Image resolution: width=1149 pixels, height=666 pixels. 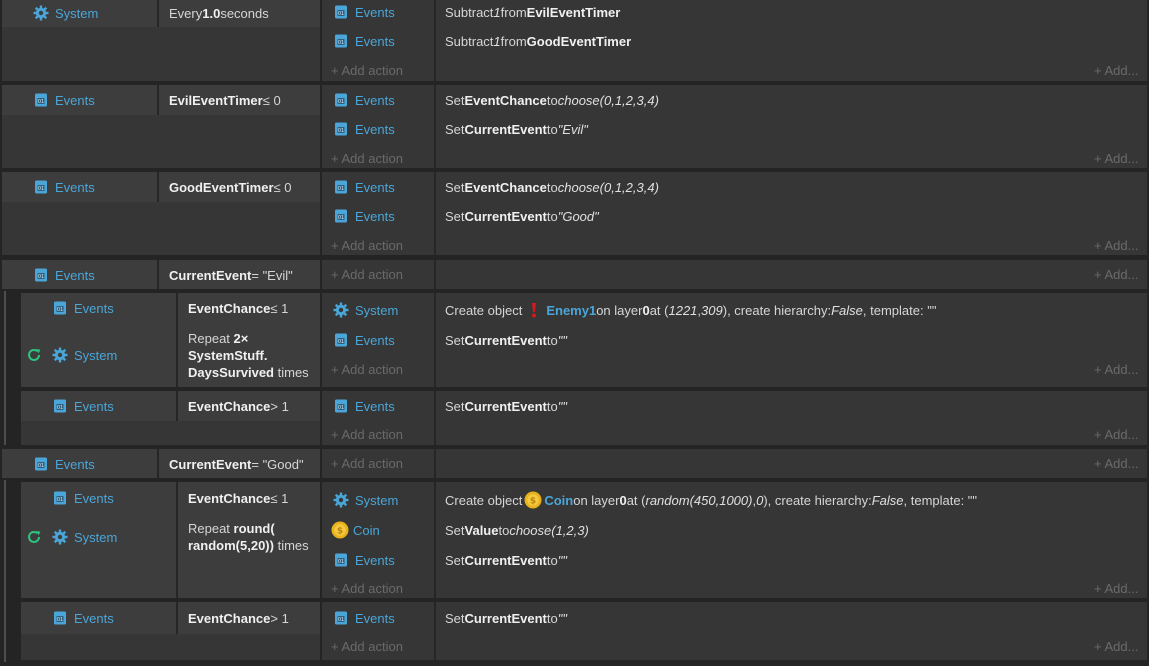 I want to click on event-5-action-2: Set CurrentEvent to "", so click(x=506, y=340).